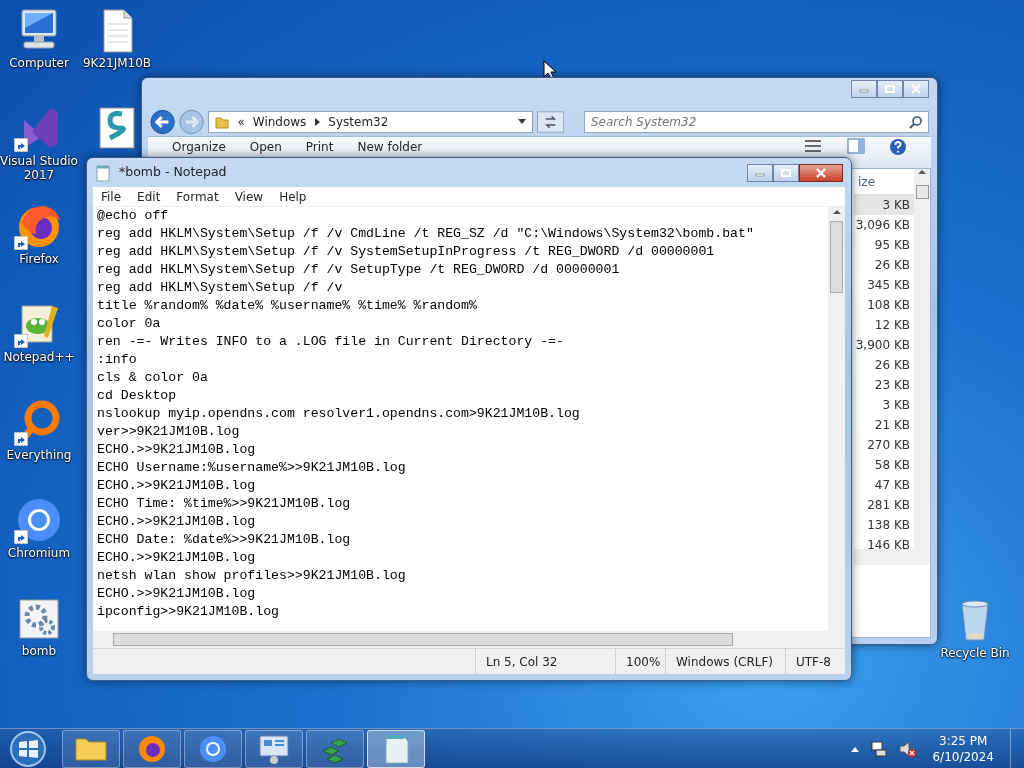 The height and width of the screenshot is (768, 1024). Describe the element at coordinates (149, 196) in the screenshot. I see `menu-item: Edit` at that location.